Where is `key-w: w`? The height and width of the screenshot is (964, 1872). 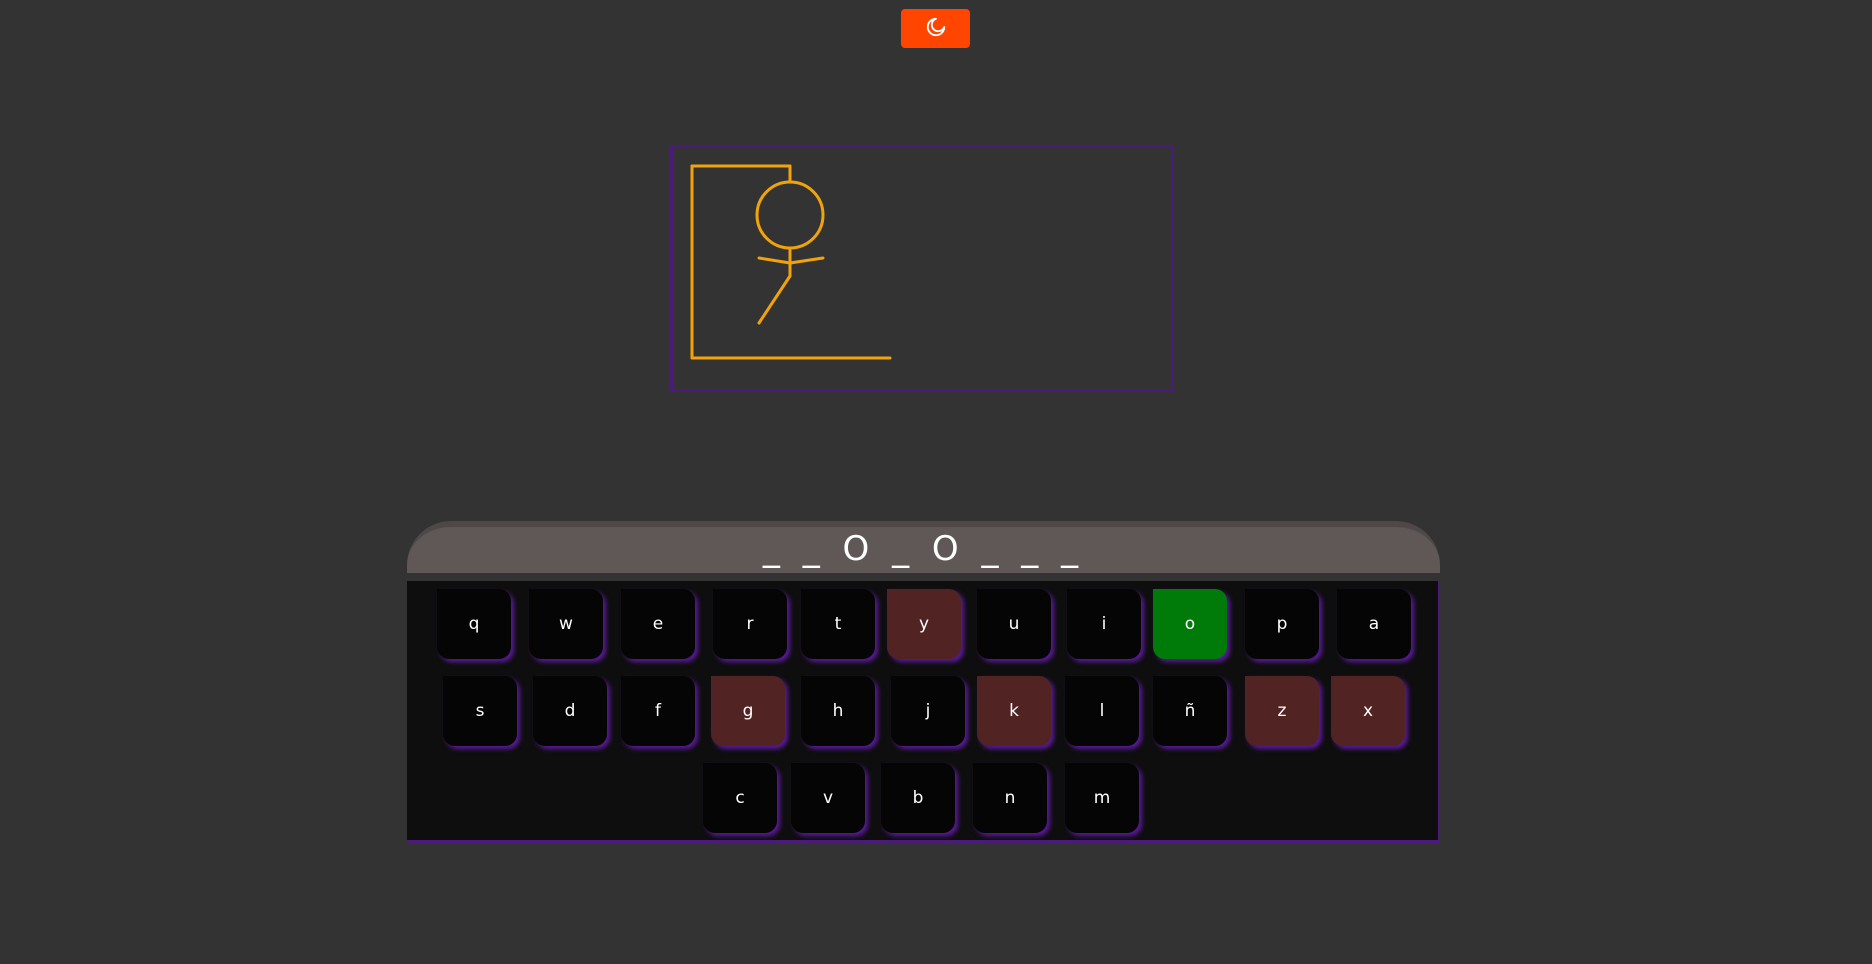
key-w: w is located at coordinates (566, 624).